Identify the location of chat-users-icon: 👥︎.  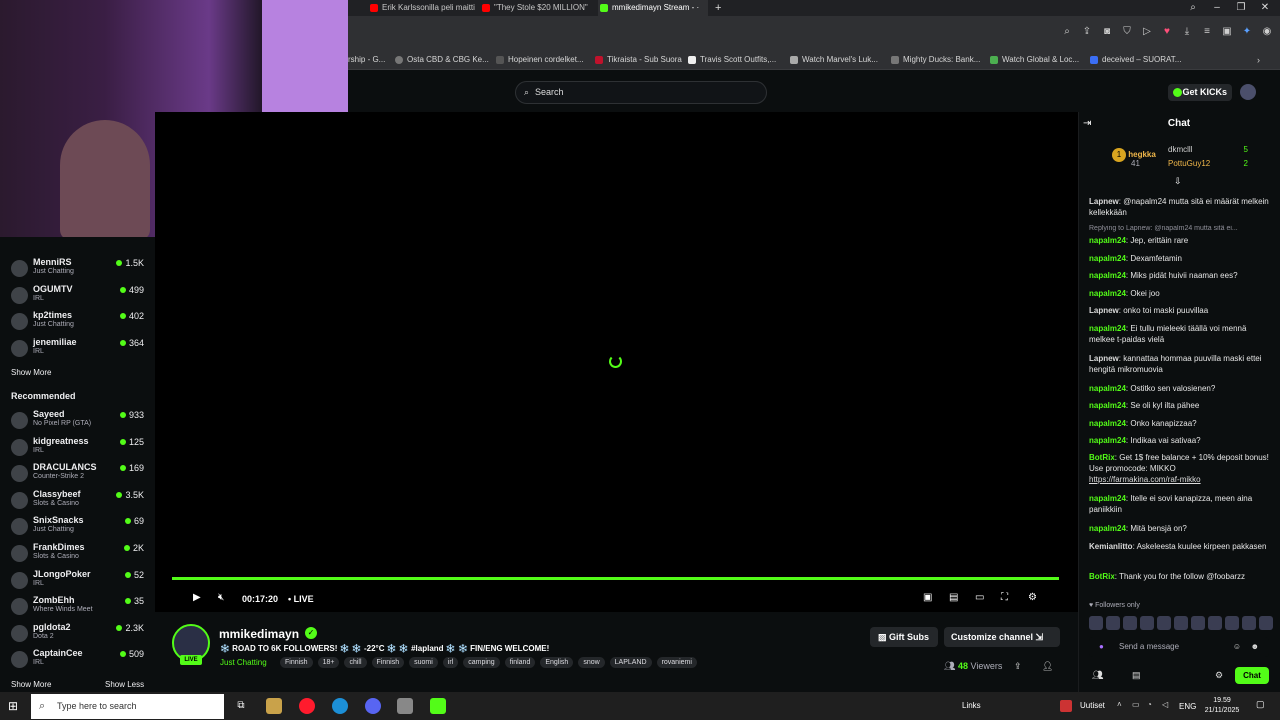
(1097, 675).